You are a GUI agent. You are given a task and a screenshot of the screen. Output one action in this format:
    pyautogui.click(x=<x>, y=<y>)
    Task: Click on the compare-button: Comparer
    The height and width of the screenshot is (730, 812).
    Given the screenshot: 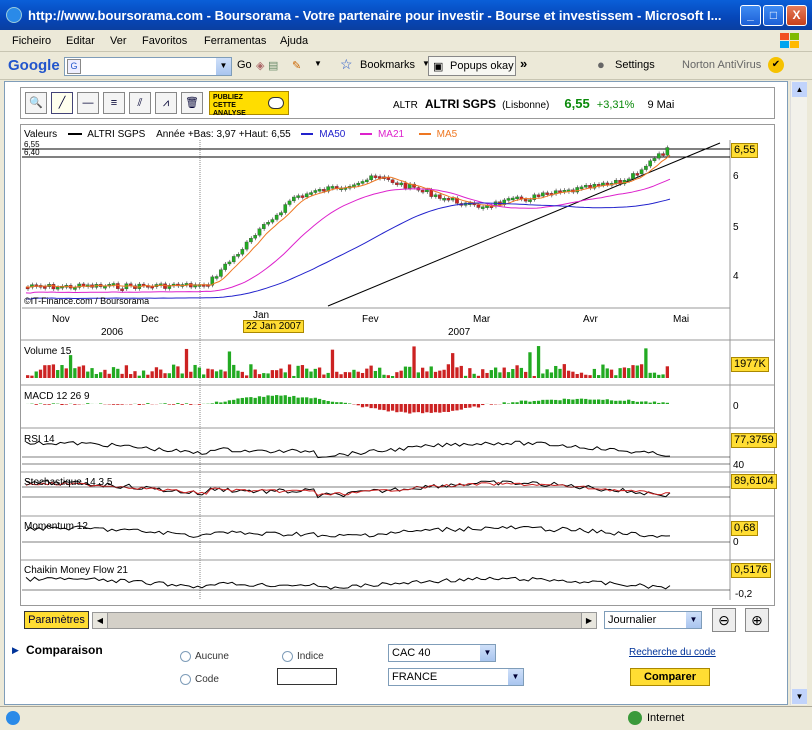 What is the action you would take?
    pyautogui.click(x=670, y=677)
    